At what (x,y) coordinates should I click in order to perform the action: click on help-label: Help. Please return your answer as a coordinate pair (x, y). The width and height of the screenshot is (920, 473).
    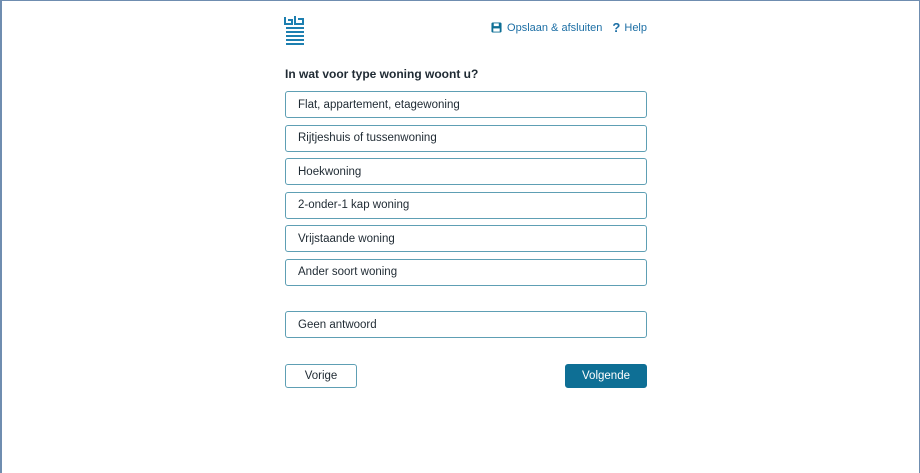
    Looking at the image, I should click on (635, 27).